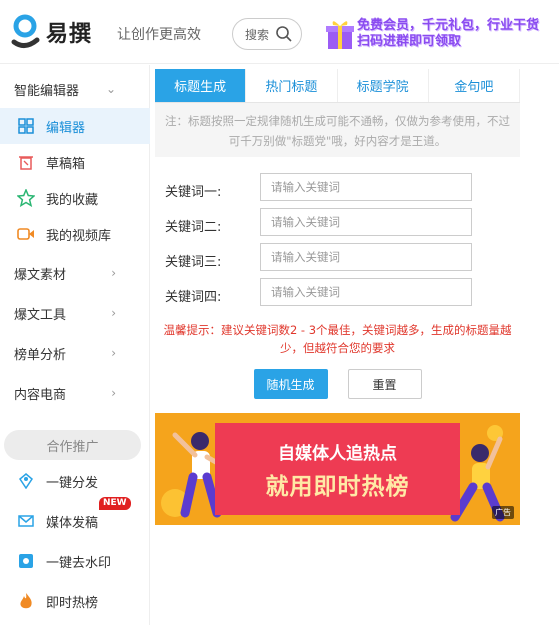 The height and width of the screenshot is (625, 559). I want to click on banner-panel: 自媒体人追热点 就用即时热榜, so click(337, 469).